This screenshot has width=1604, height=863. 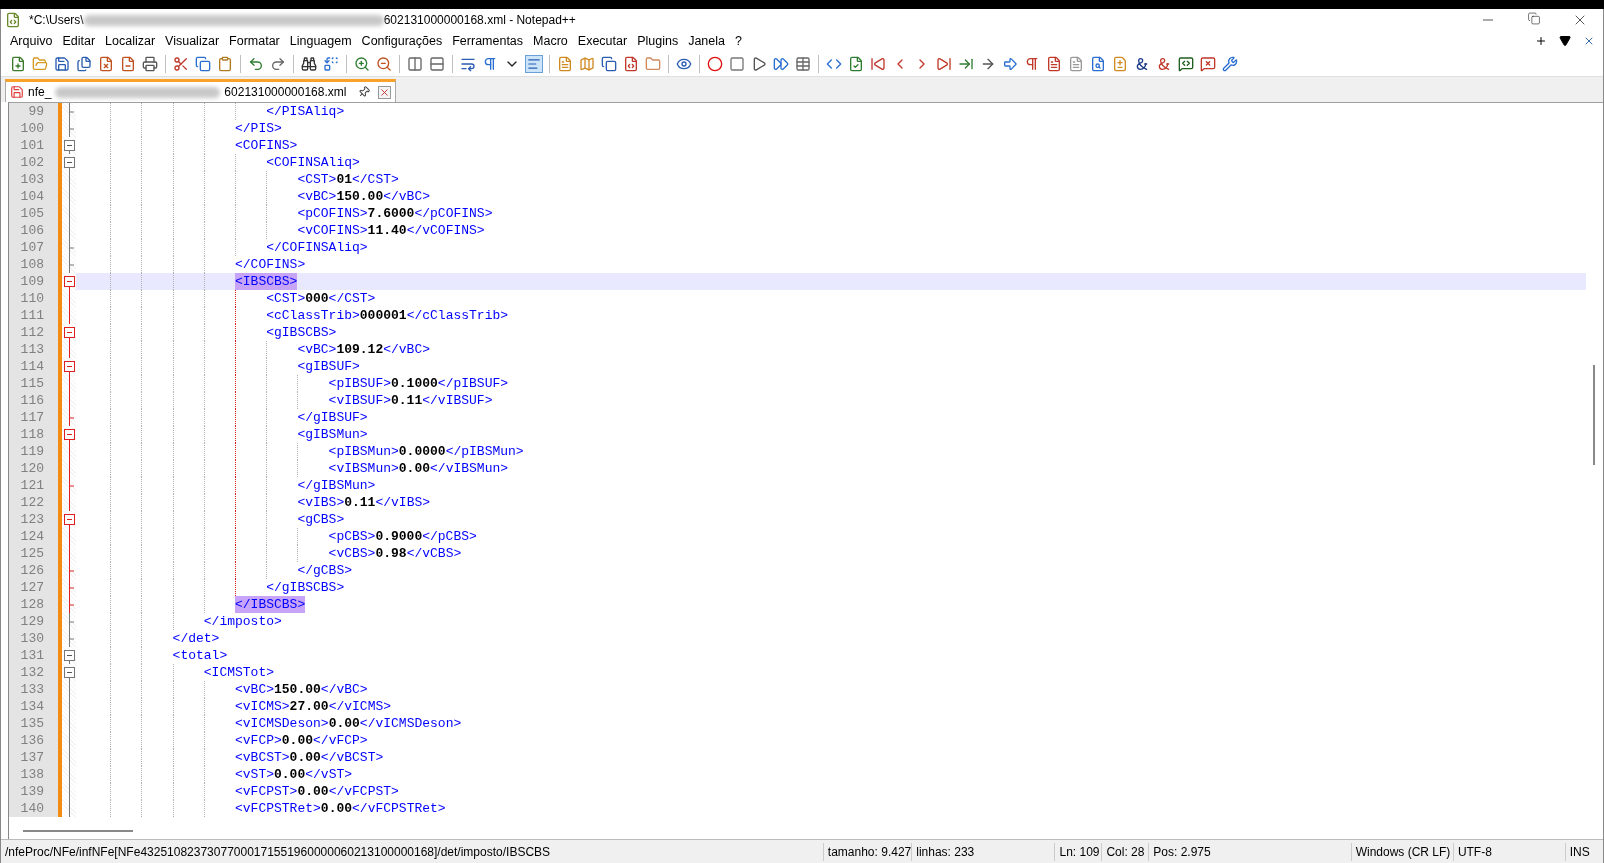 What do you see at coordinates (33, 111) in the screenshot?
I see `line-number: 99` at bounding box center [33, 111].